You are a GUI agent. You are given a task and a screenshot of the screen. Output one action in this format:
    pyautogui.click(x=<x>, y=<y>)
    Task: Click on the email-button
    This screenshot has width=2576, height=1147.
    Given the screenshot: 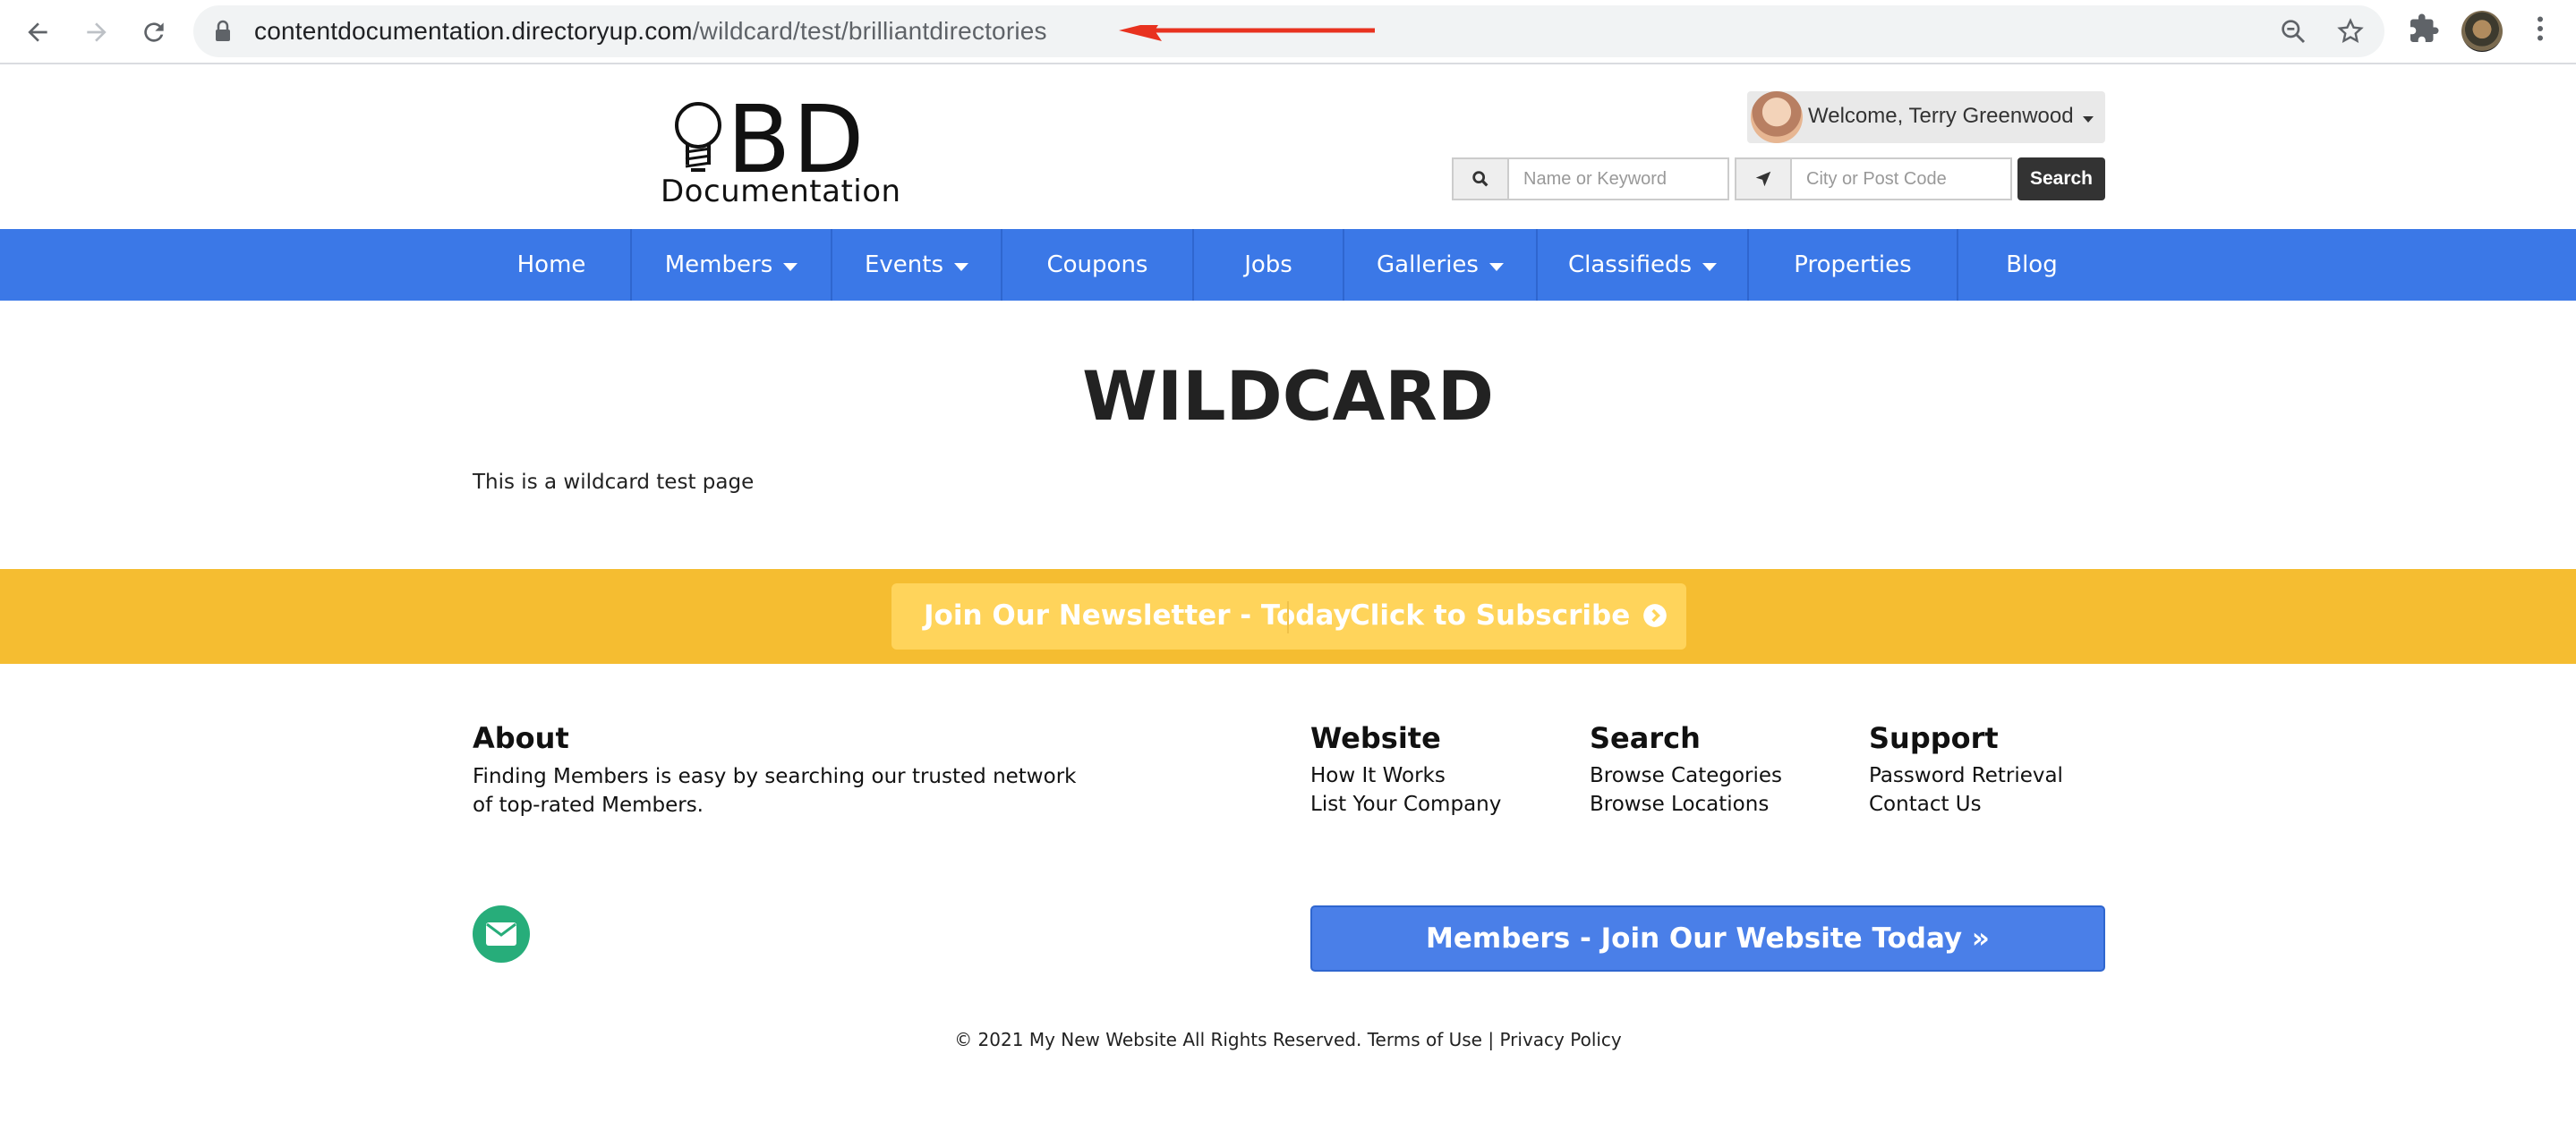 What is the action you would take?
    pyautogui.click(x=501, y=934)
    